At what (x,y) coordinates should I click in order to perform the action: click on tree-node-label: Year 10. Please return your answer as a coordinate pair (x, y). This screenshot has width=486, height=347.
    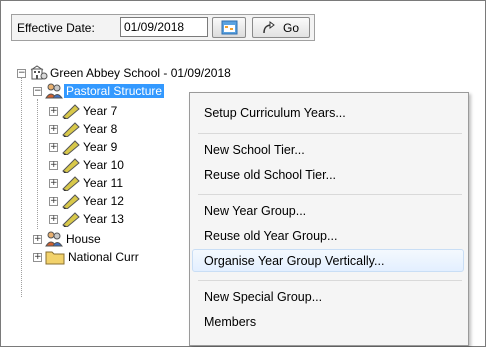
    Looking at the image, I should click on (103, 165).